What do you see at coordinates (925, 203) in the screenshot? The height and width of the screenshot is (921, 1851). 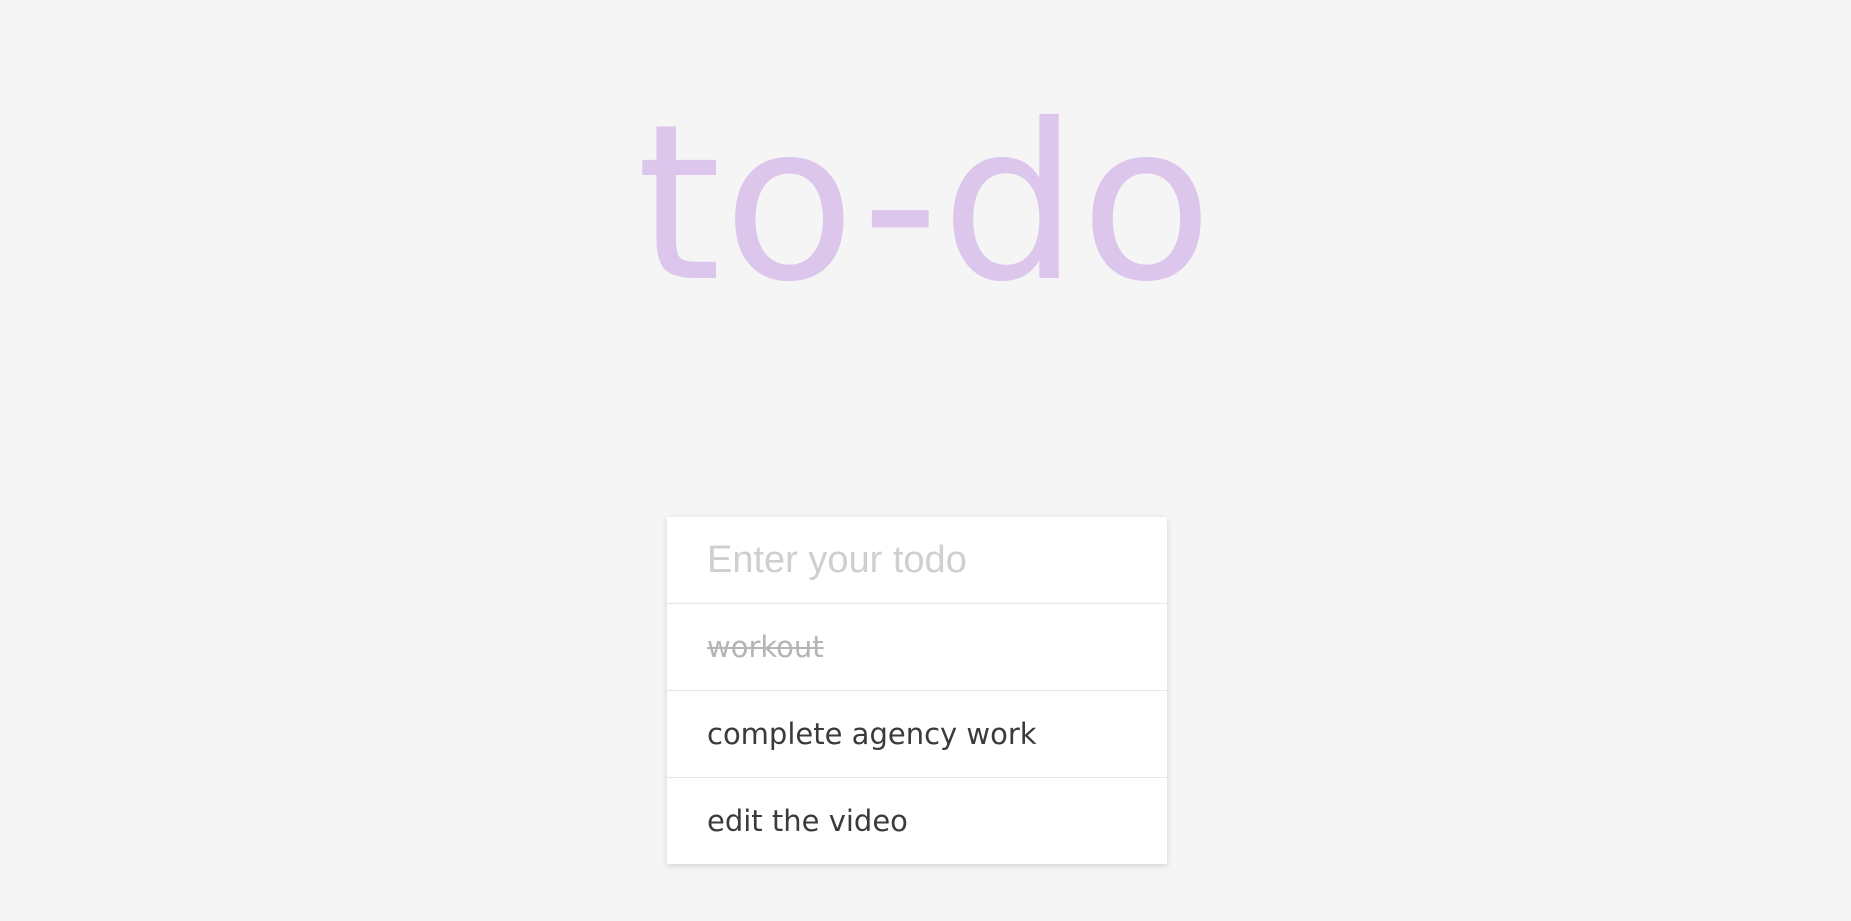 I see `page-title: to-do` at bounding box center [925, 203].